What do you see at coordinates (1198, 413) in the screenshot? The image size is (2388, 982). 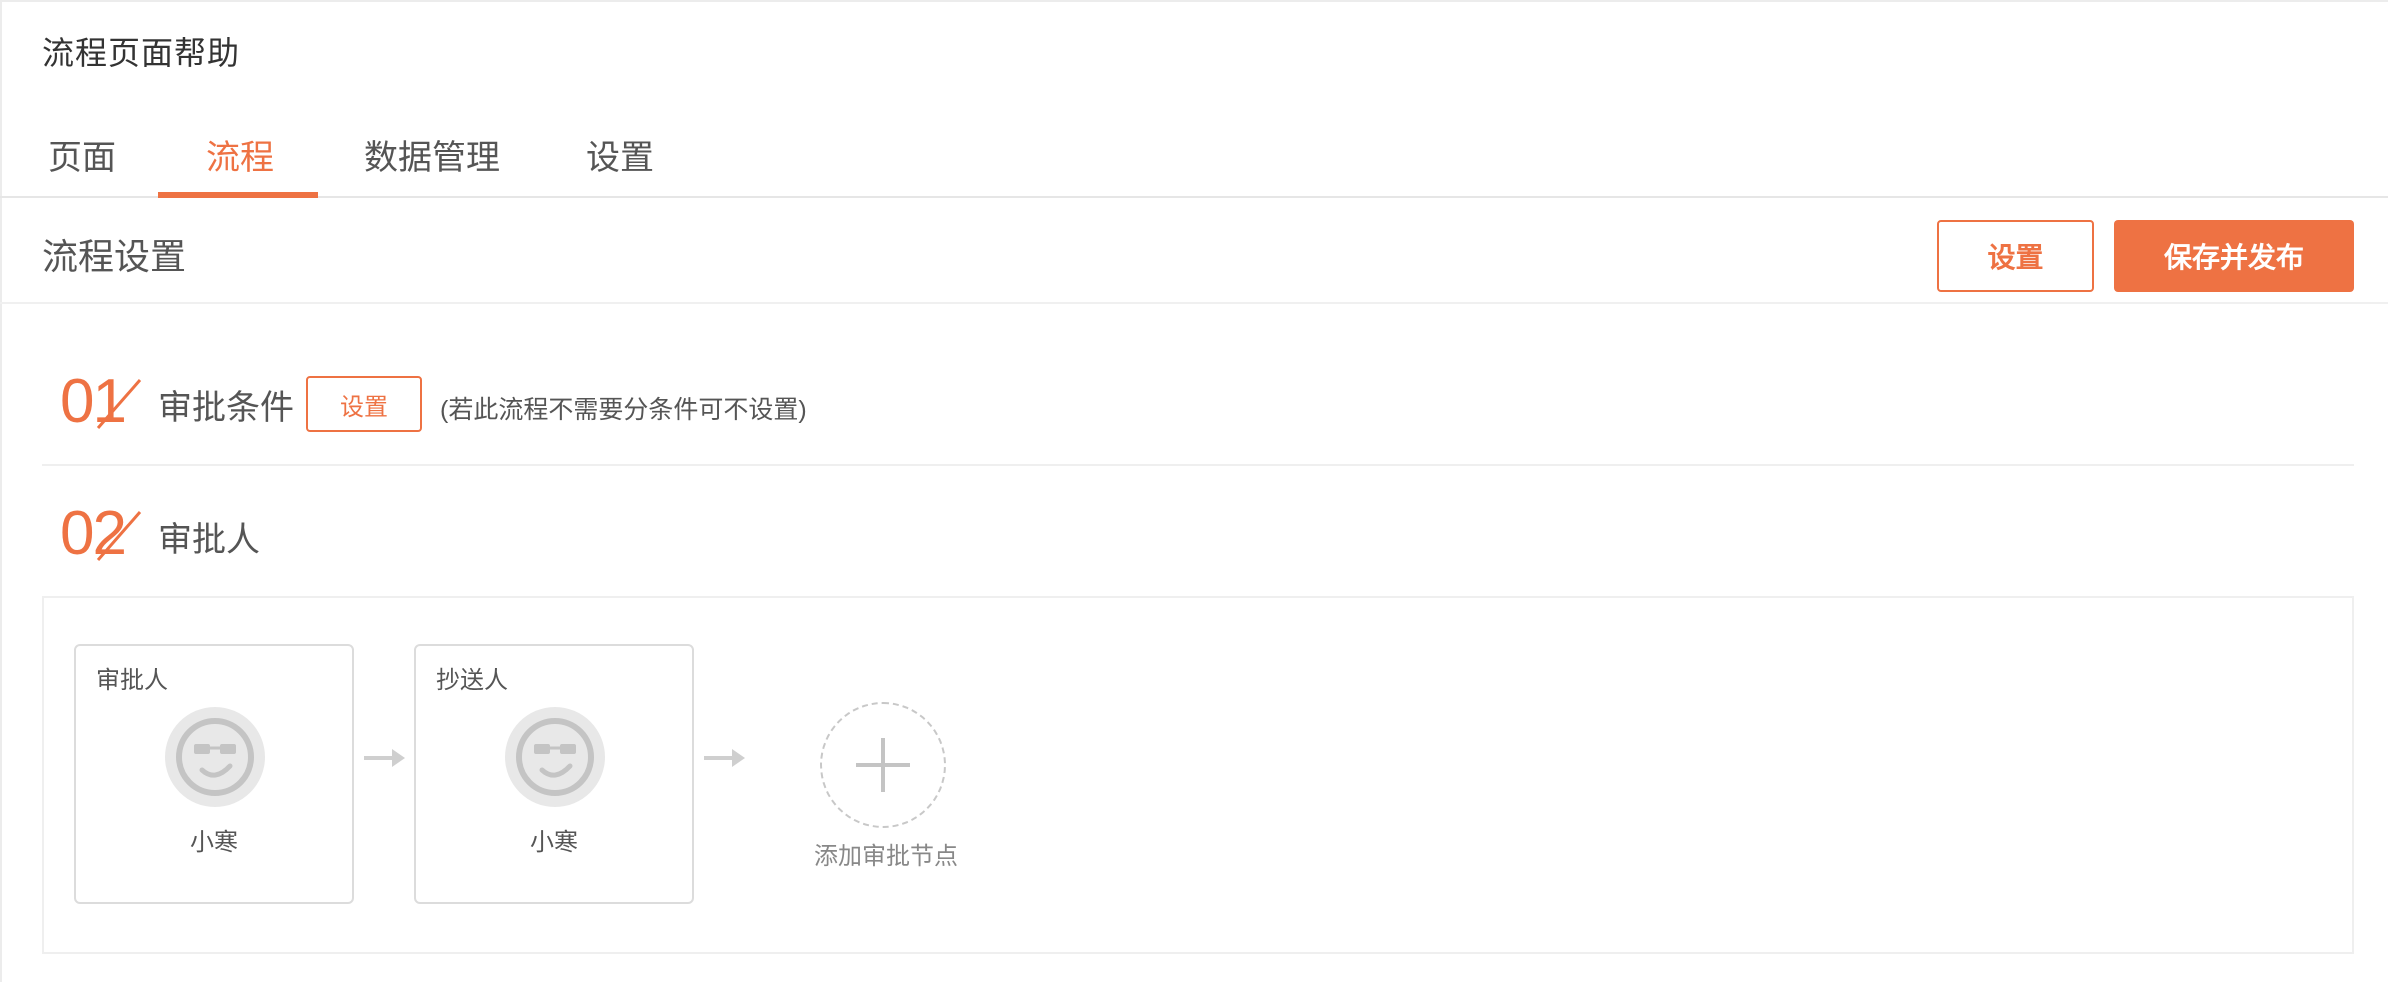 I see `step-approval-conditions: 01 审批条件 设置 (若此流程不需要分条件可不设置)` at bounding box center [1198, 413].